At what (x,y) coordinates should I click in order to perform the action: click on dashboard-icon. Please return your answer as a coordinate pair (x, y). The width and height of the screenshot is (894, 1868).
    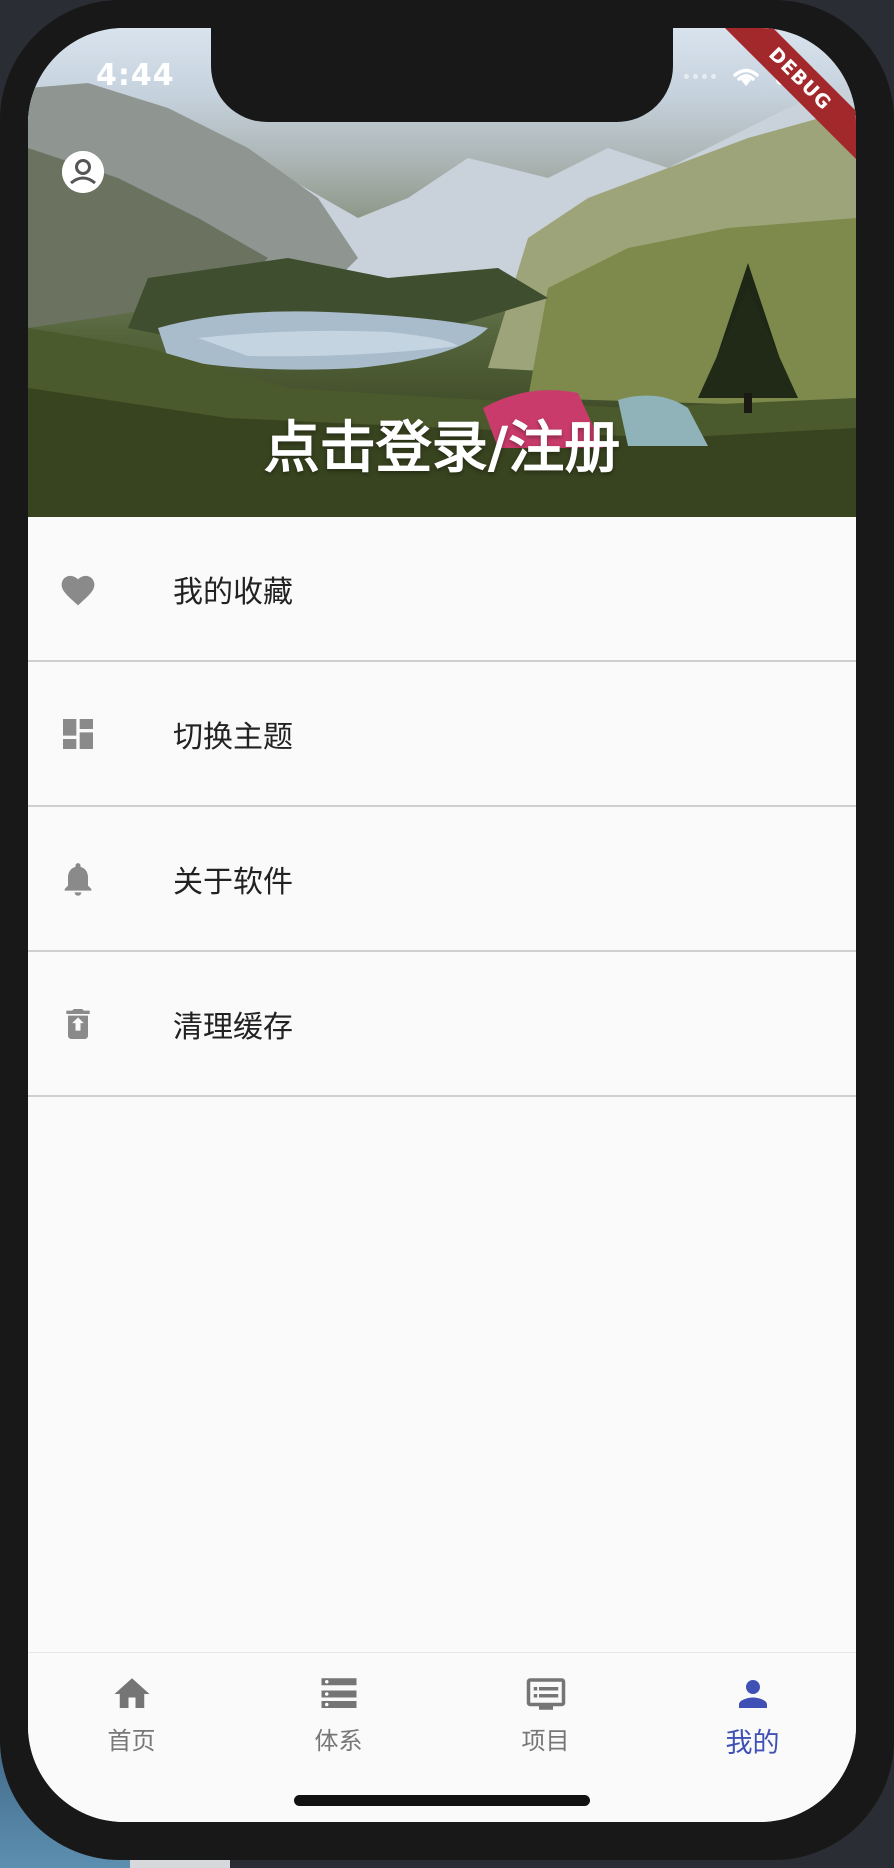
    Looking at the image, I should click on (78, 734).